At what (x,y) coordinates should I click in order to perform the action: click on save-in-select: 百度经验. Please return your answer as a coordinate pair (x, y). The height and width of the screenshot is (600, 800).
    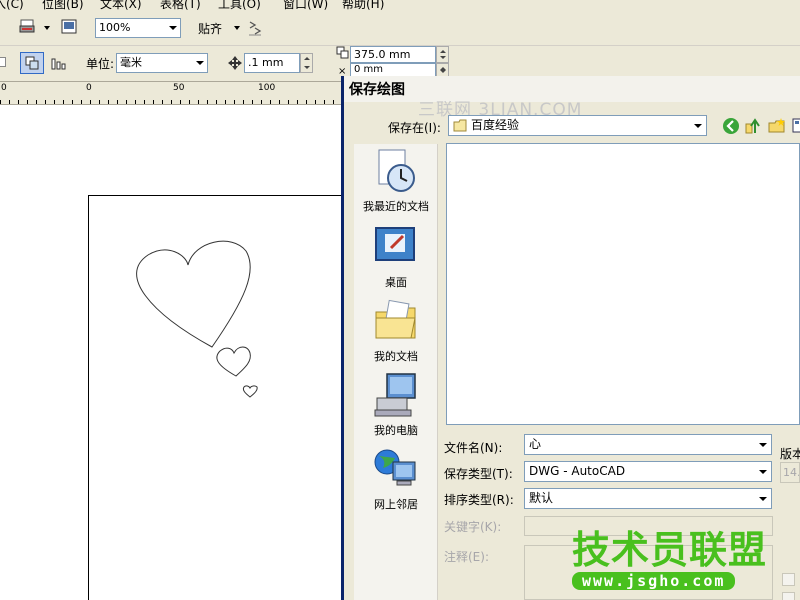
    Looking at the image, I should click on (577, 125).